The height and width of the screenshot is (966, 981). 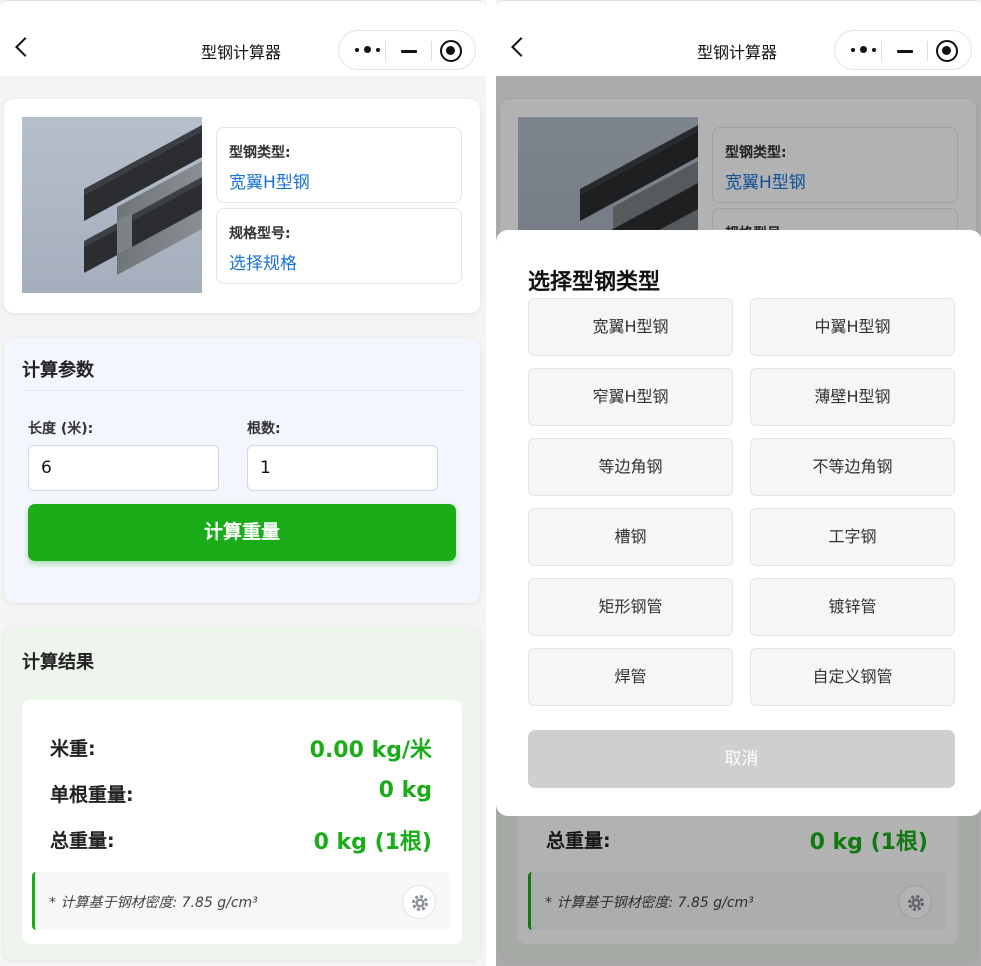 I want to click on h-beam-image, so click(x=112, y=205).